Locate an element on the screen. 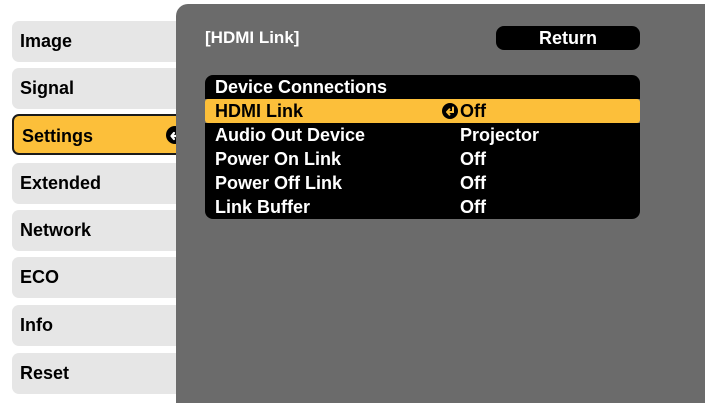  tab-settings: Settings is located at coordinates (102, 134).